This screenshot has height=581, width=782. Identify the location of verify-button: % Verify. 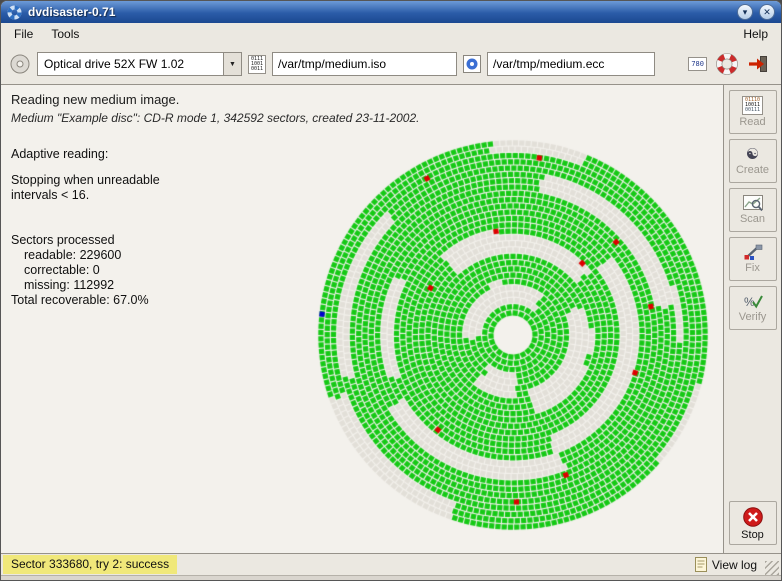
(752, 308).